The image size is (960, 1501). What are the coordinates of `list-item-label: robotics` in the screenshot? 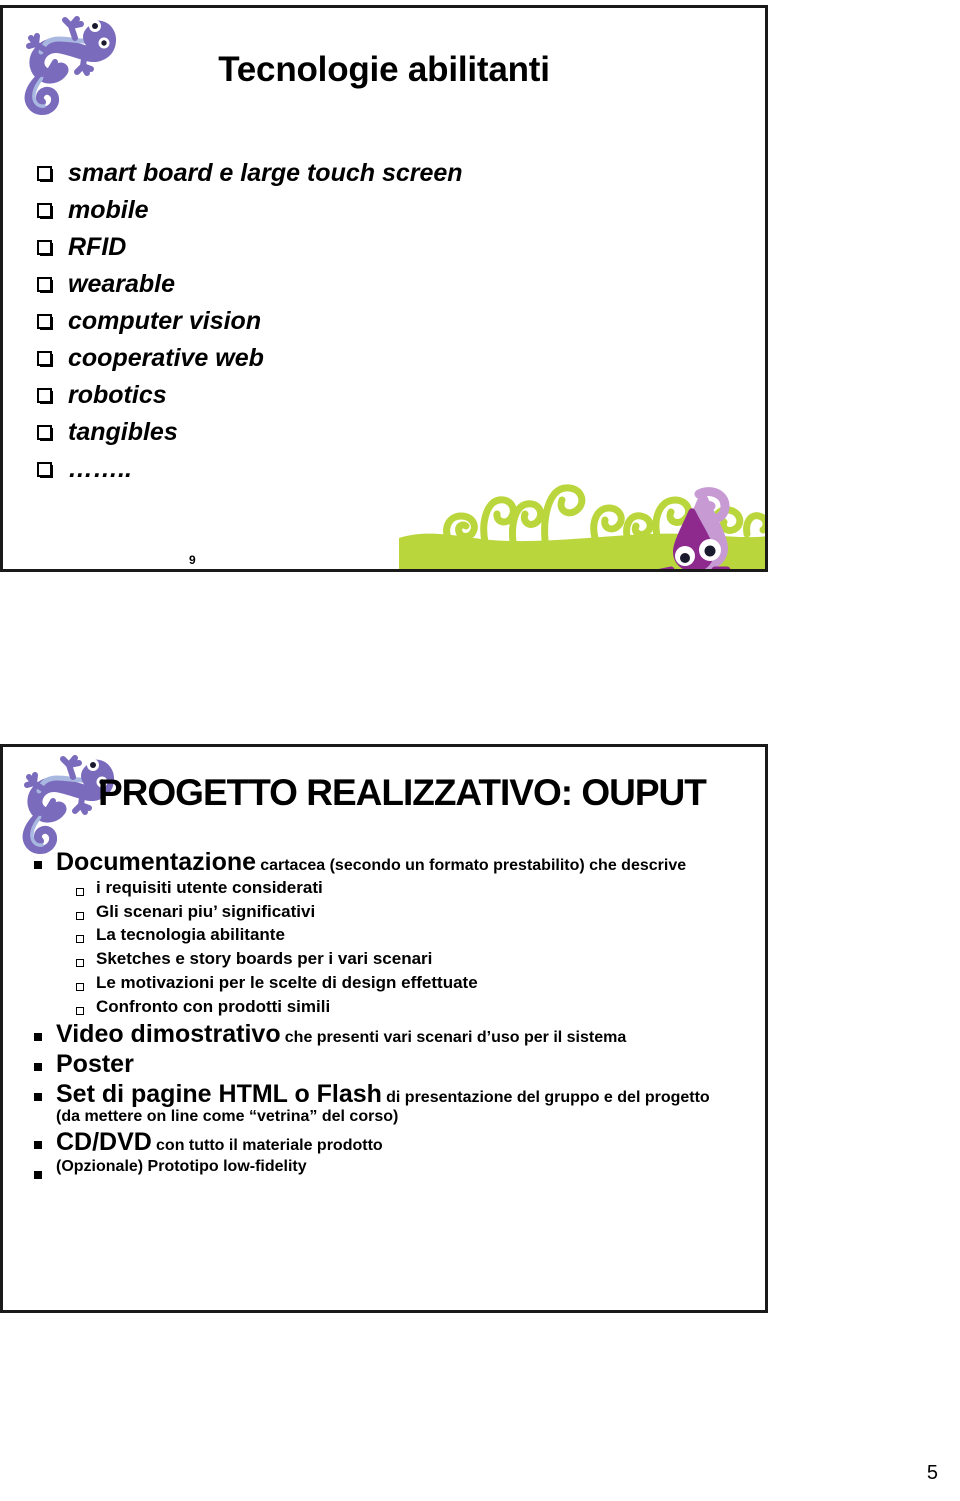 It's located at (117, 395).